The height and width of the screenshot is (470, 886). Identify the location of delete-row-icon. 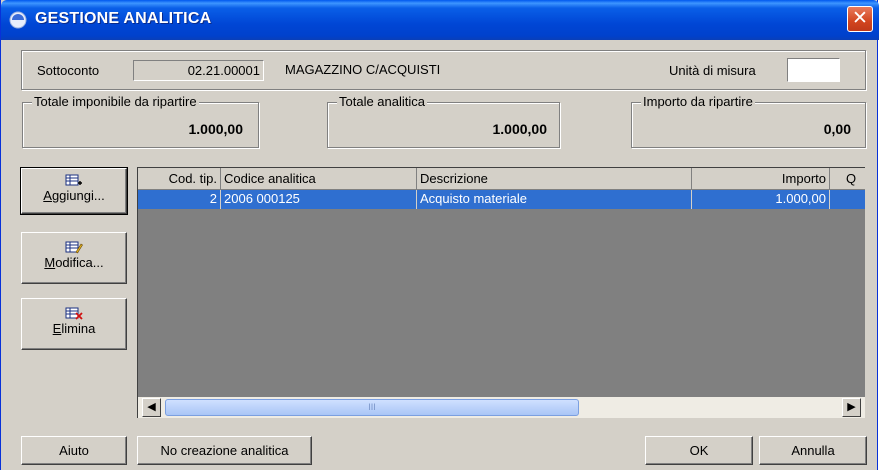
(74, 313).